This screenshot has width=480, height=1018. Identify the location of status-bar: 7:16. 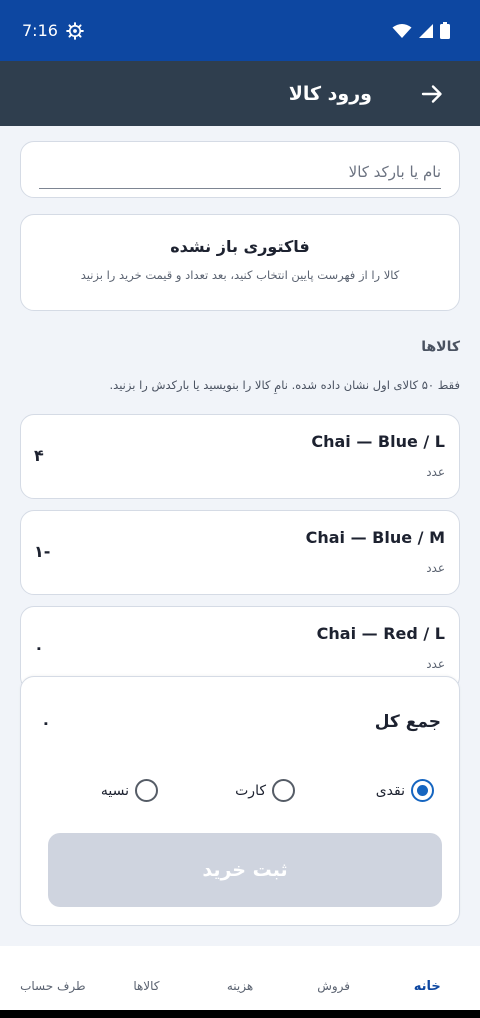
(240, 30).